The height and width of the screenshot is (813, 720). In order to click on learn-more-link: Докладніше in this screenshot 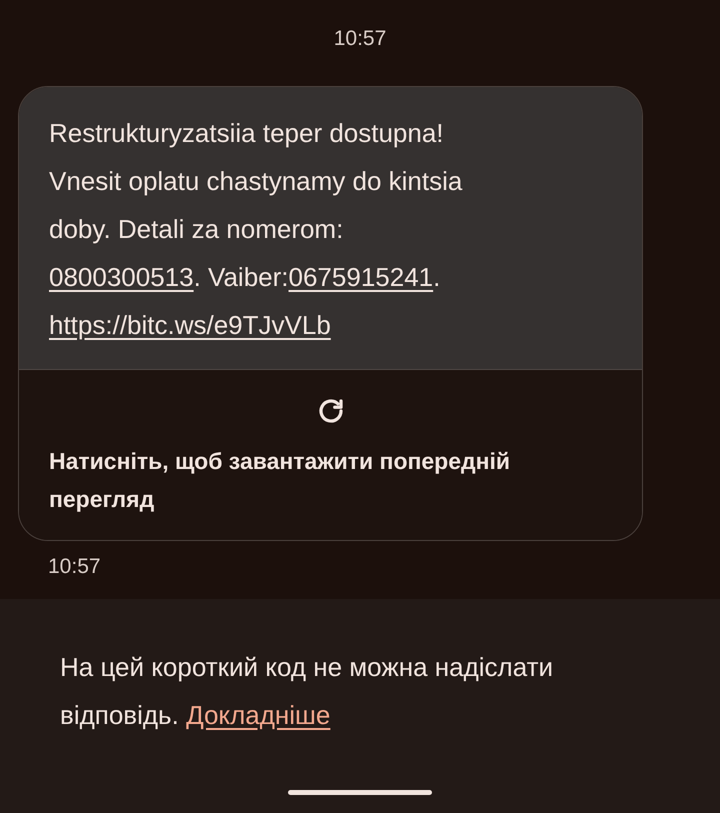, I will do `click(258, 715)`.